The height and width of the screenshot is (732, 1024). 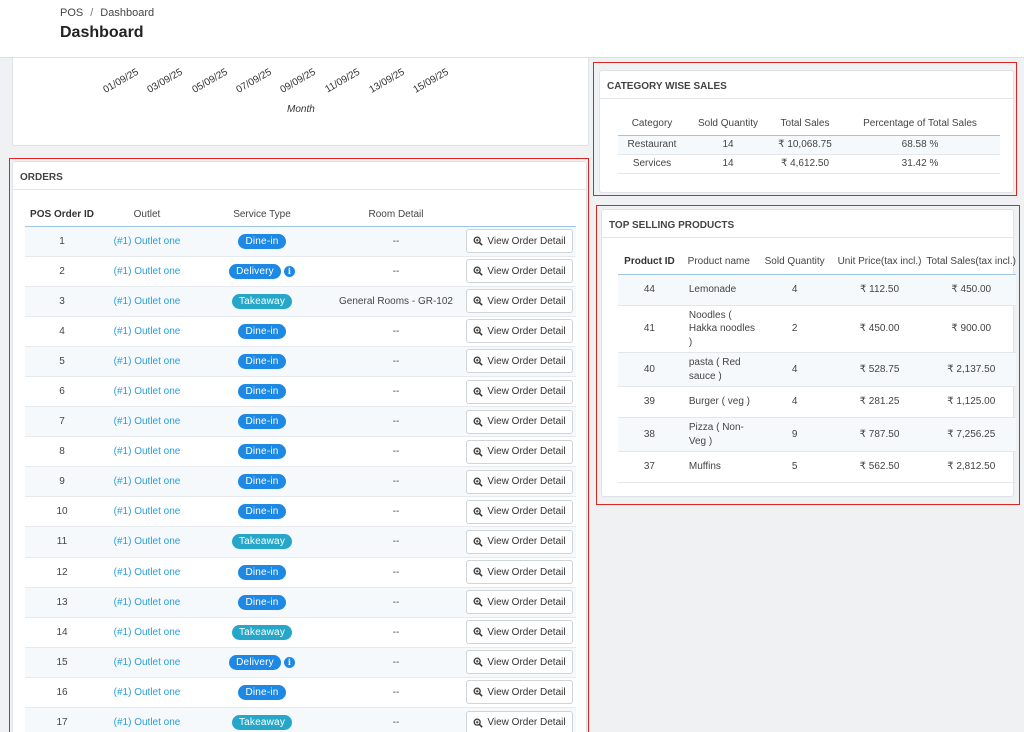 What do you see at coordinates (431, 81) in the screenshot?
I see `chart-x-tick: 15/09/25` at bounding box center [431, 81].